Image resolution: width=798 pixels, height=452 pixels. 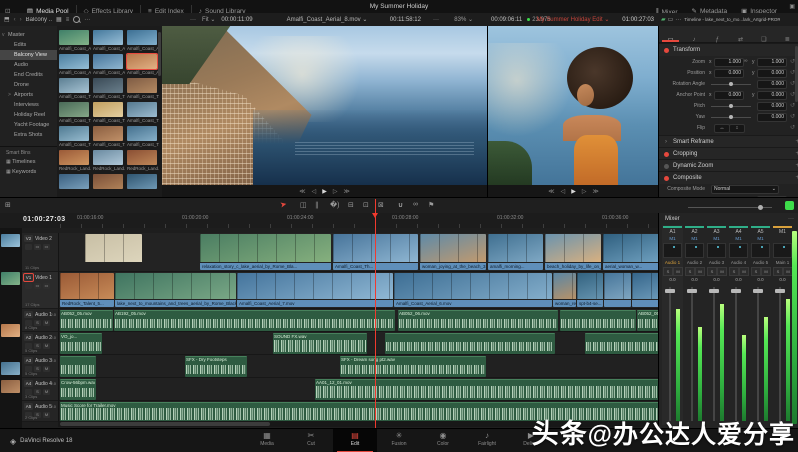 I want to click on audio-clip: AB052_05.mov, so click(x=86, y=320).